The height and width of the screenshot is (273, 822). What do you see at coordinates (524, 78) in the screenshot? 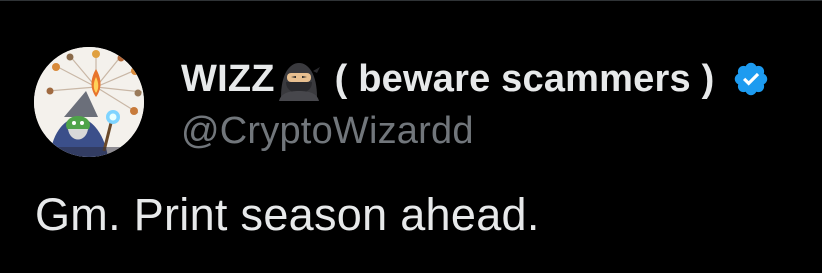
I see `author-name-suffix: ( beware scammers )` at bounding box center [524, 78].